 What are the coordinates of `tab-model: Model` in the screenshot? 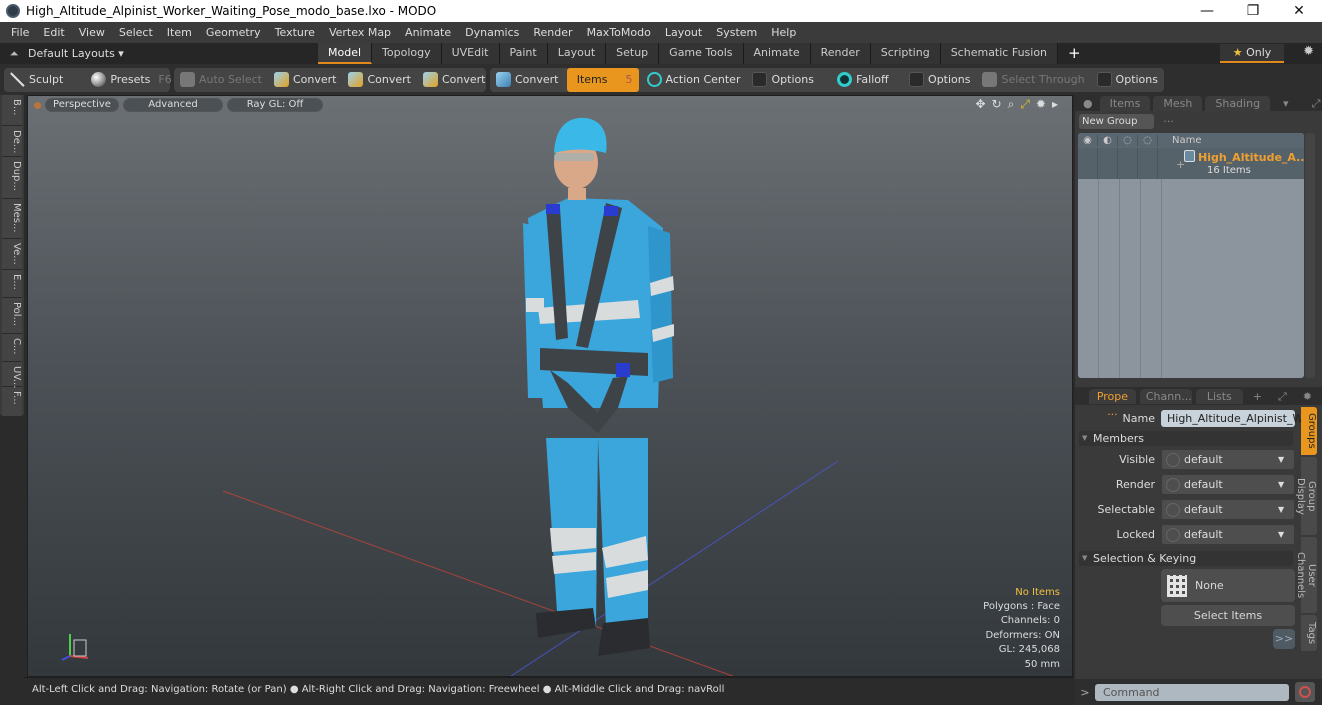 It's located at (345, 53).